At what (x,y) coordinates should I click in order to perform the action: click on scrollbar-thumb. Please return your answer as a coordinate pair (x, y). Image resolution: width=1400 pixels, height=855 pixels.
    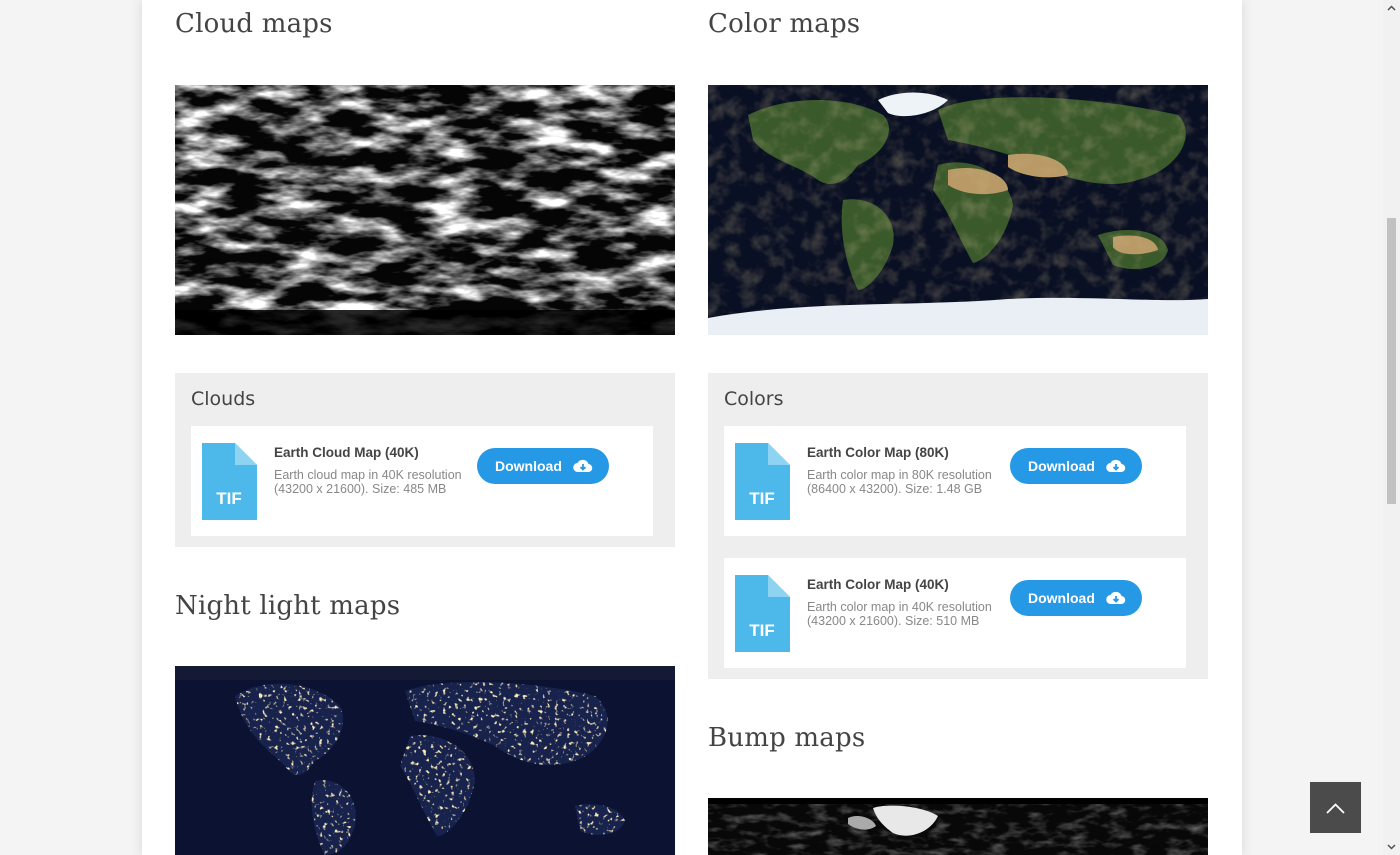
    Looking at the image, I should click on (1391, 361).